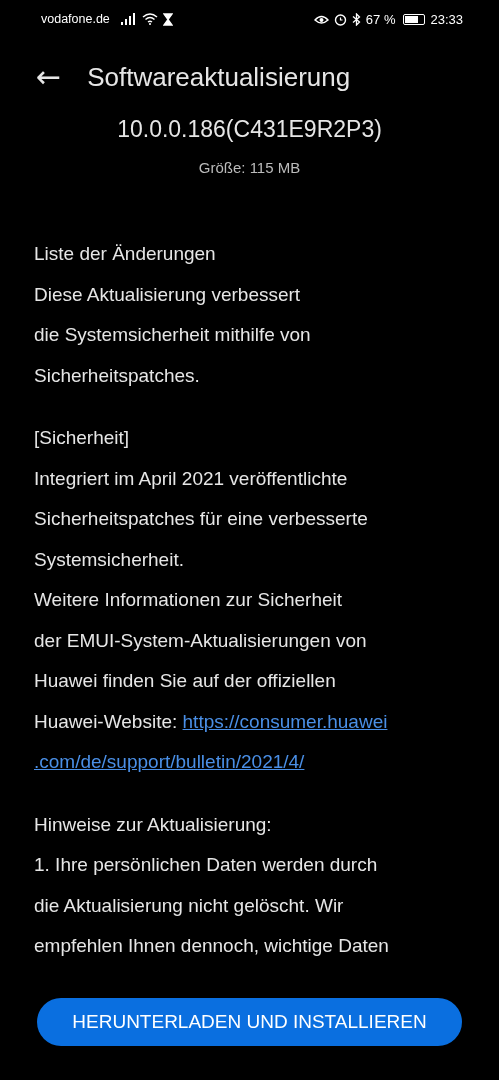  Describe the element at coordinates (380, 19) in the screenshot. I see `battery-percent: 67 %` at that location.